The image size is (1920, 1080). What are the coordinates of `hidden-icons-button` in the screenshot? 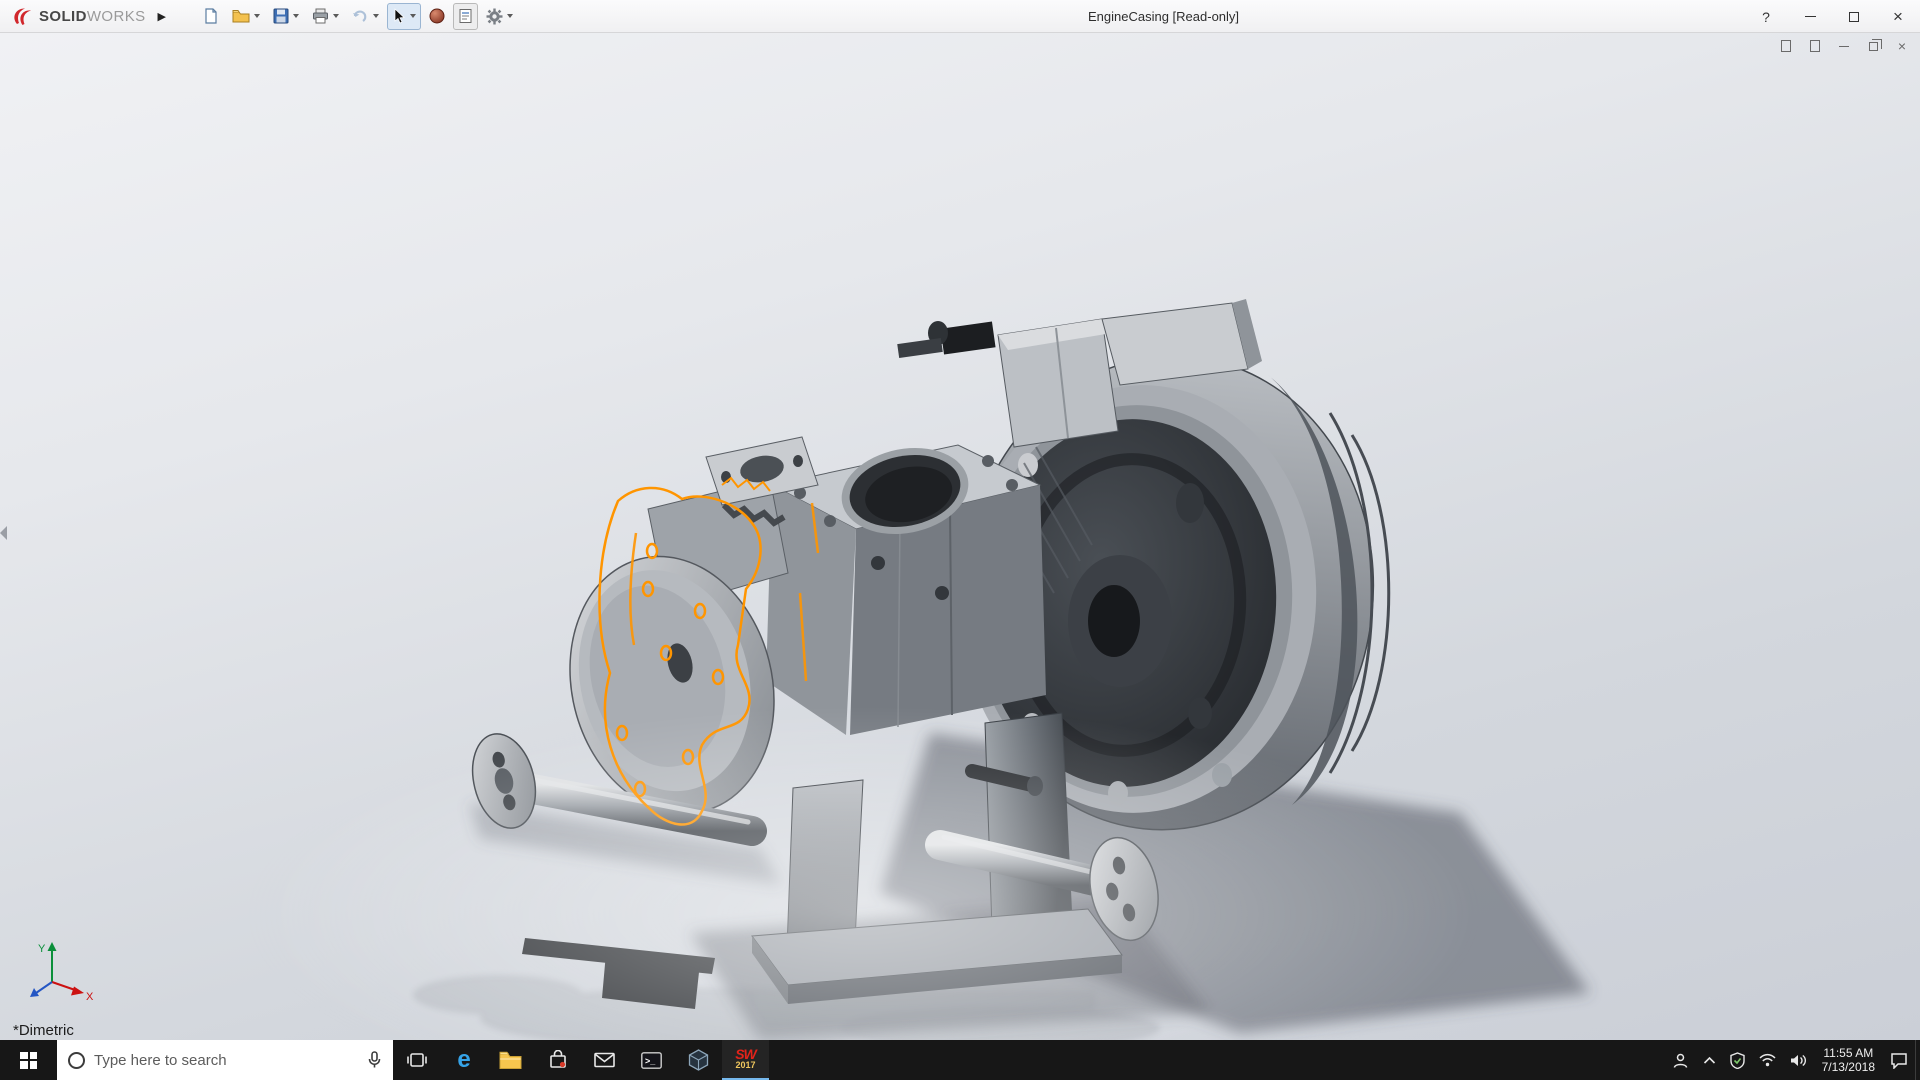 It's located at (1709, 1060).